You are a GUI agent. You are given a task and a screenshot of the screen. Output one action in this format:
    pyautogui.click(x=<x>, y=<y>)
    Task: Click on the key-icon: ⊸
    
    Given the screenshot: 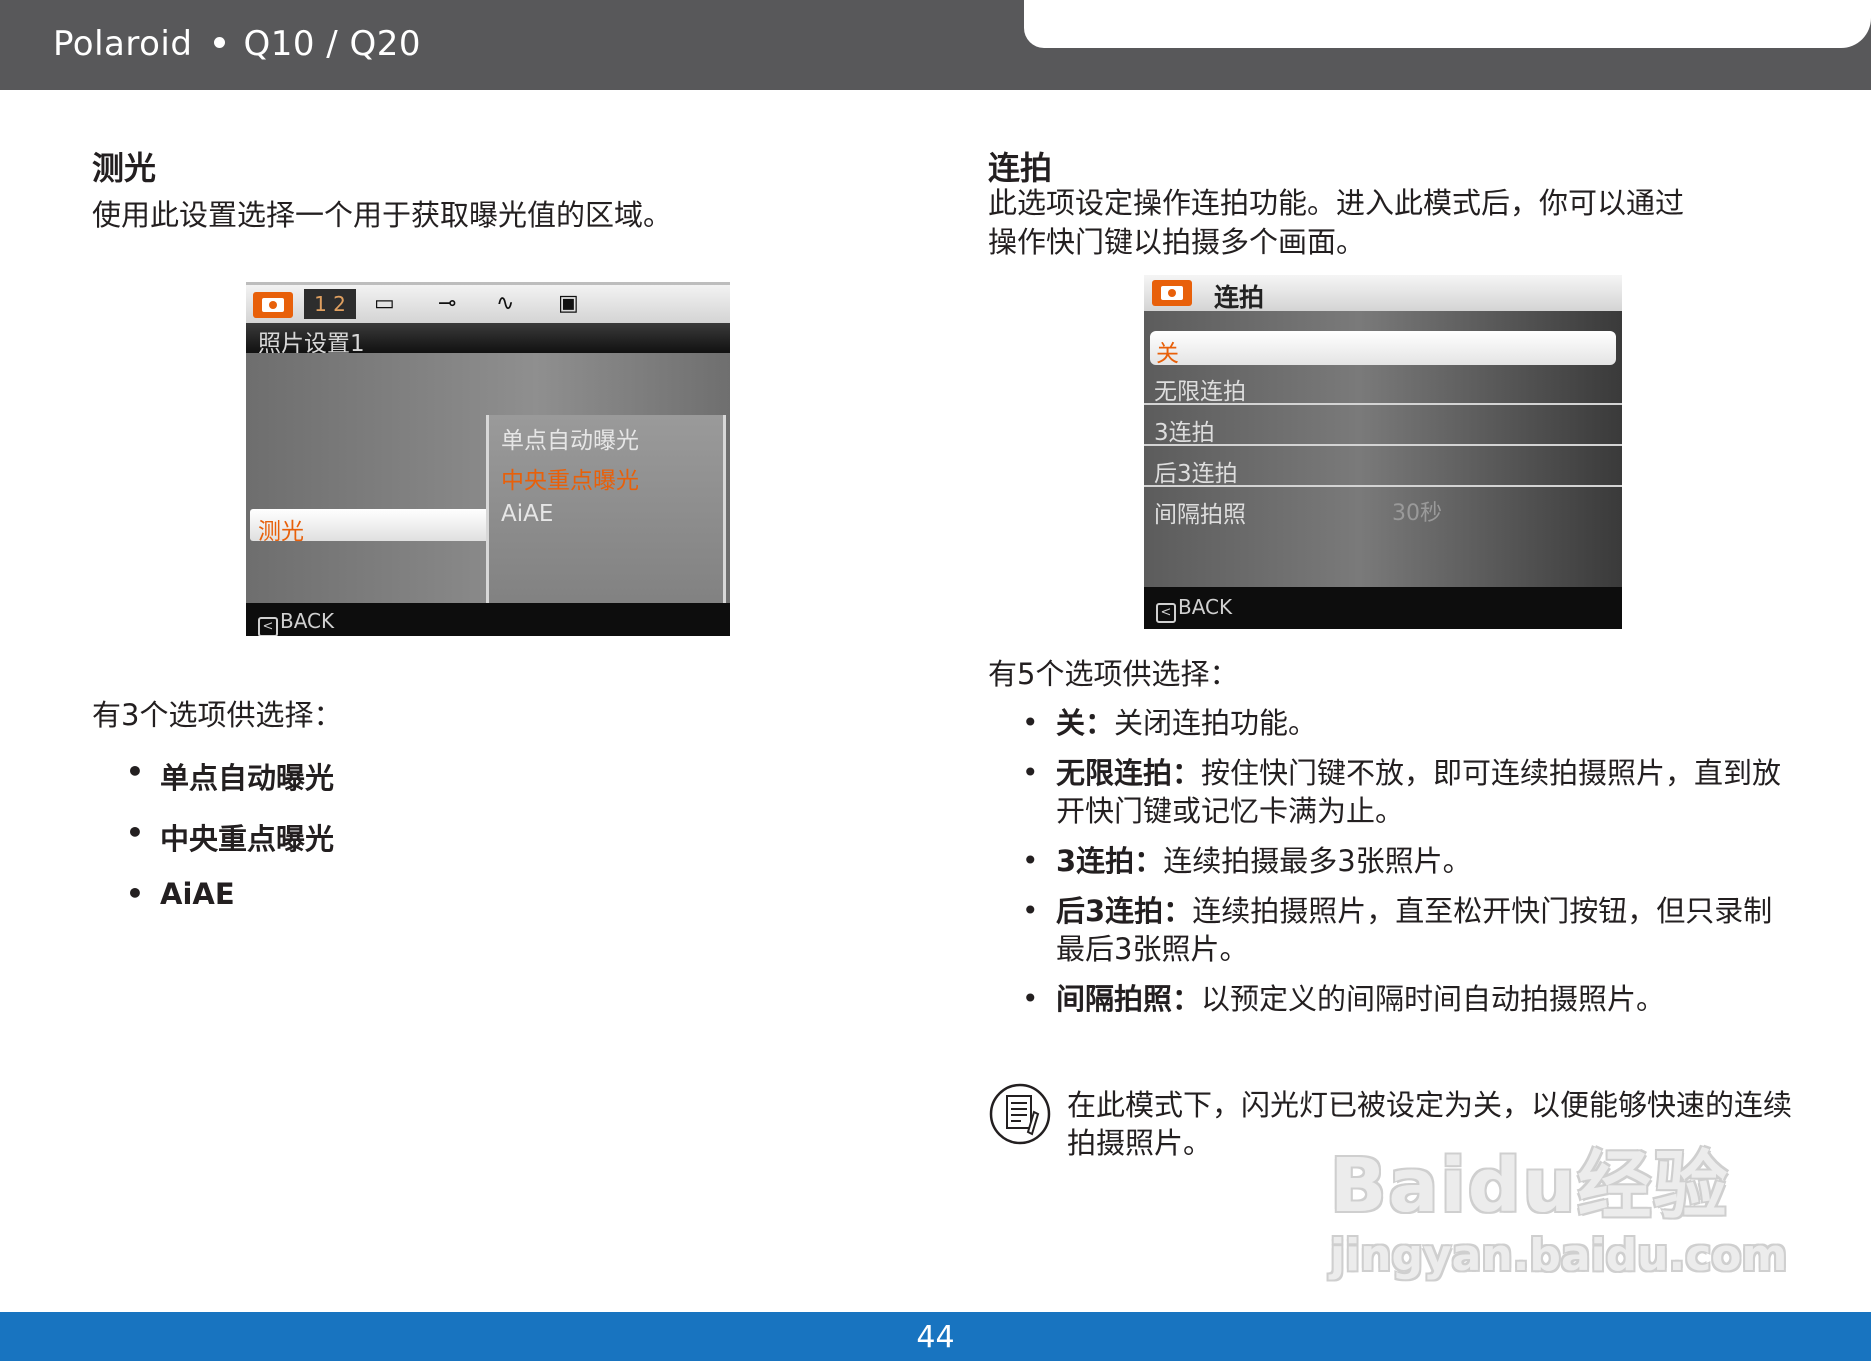 What is the action you would take?
    pyautogui.click(x=447, y=303)
    